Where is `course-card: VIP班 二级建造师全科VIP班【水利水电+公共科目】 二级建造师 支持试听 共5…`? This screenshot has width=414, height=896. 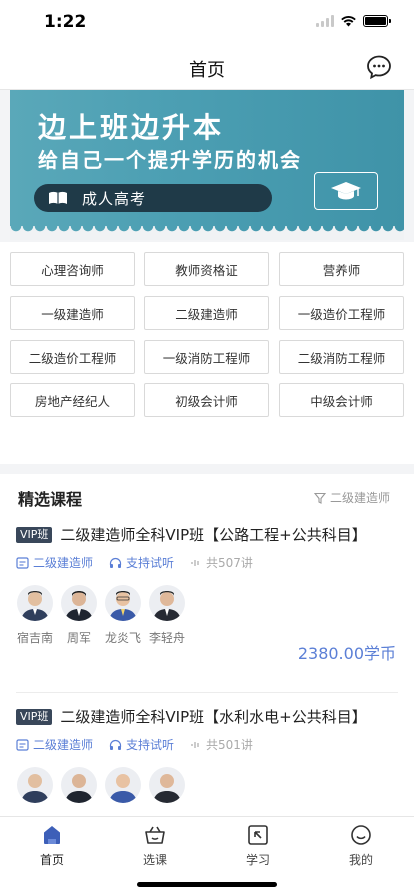 course-card: VIP班 二级建造师全科VIP班【水利水电+公共科目】 二级建造师 支持试听 共5… is located at coordinates (206, 761).